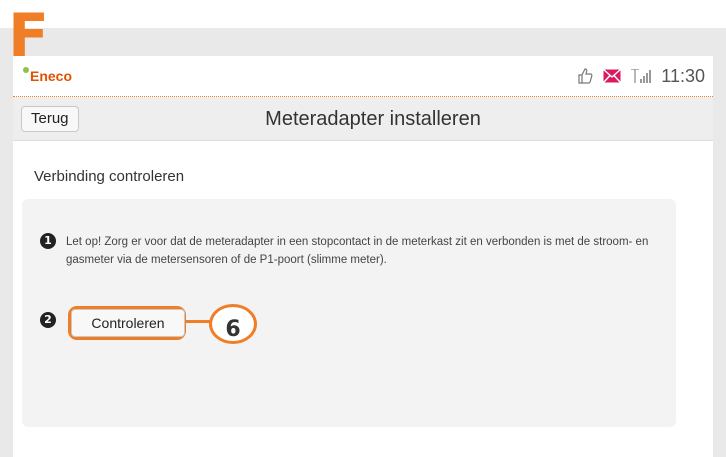 The width and height of the screenshot is (726, 457). I want to click on status-bar: Eneco 11:30, so click(363, 76).